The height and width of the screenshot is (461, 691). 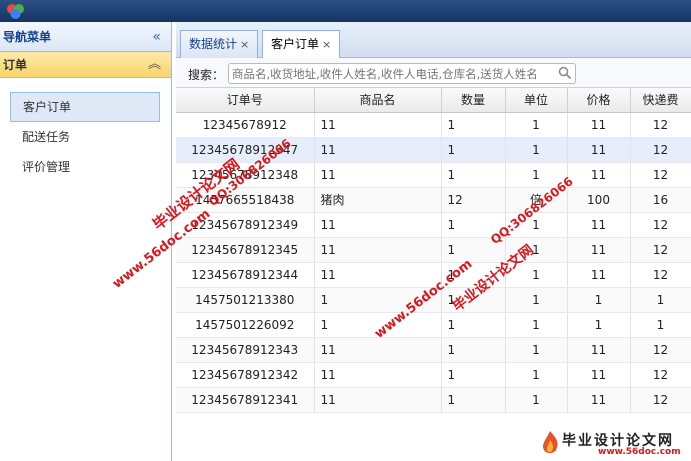 What do you see at coordinates (345, 11) in the screenshot?
I see `top-bar` at bounding box center [345, 11].